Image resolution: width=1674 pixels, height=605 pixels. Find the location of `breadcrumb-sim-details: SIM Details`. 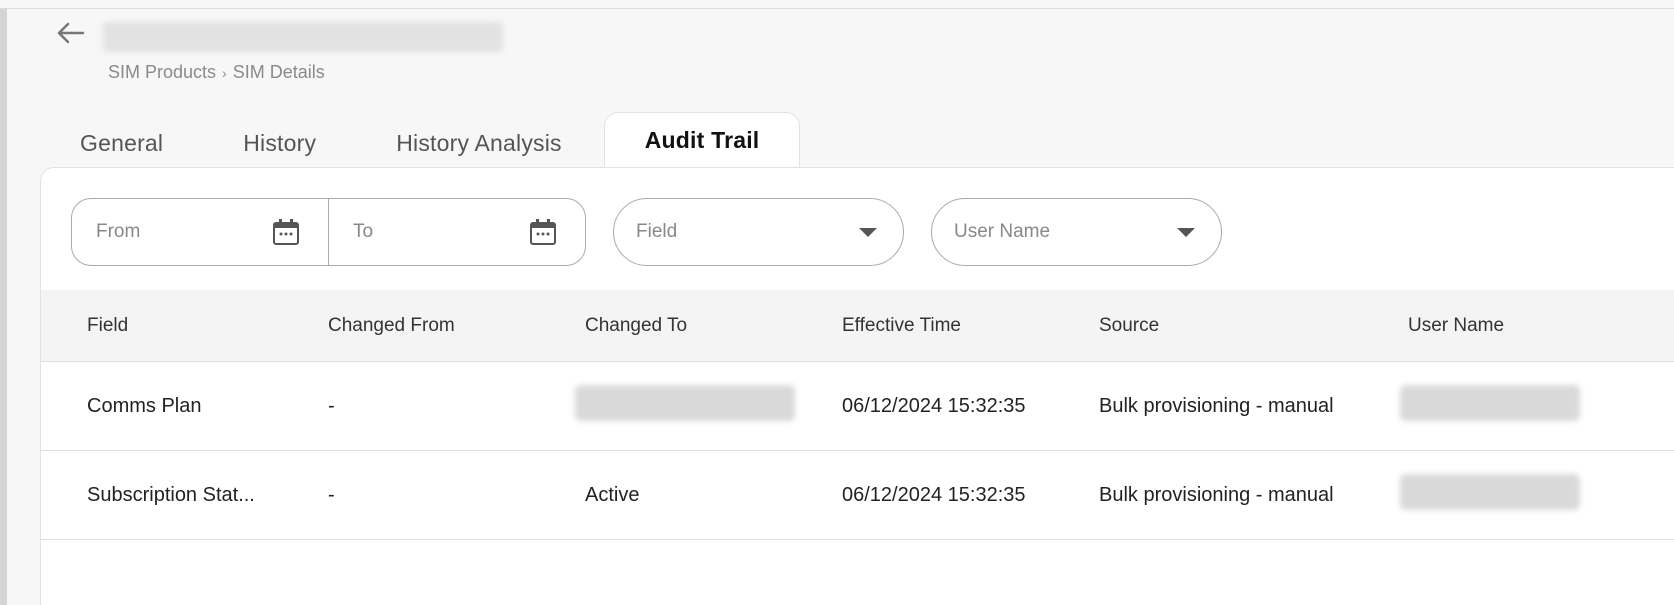

breadcrumb-sim-details: SIM Details is located at coordinates (278, 72).